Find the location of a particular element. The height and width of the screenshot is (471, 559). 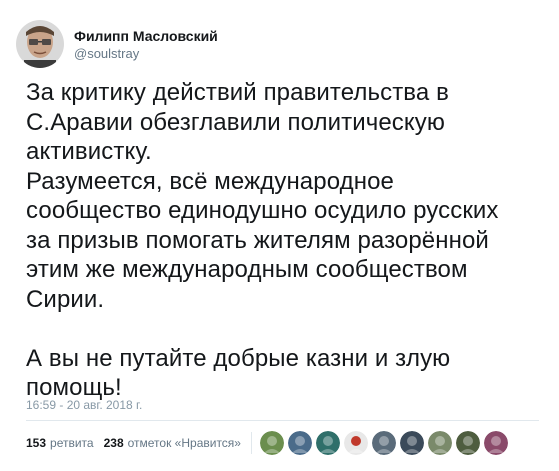

divider is located at coordinates (282, 420).